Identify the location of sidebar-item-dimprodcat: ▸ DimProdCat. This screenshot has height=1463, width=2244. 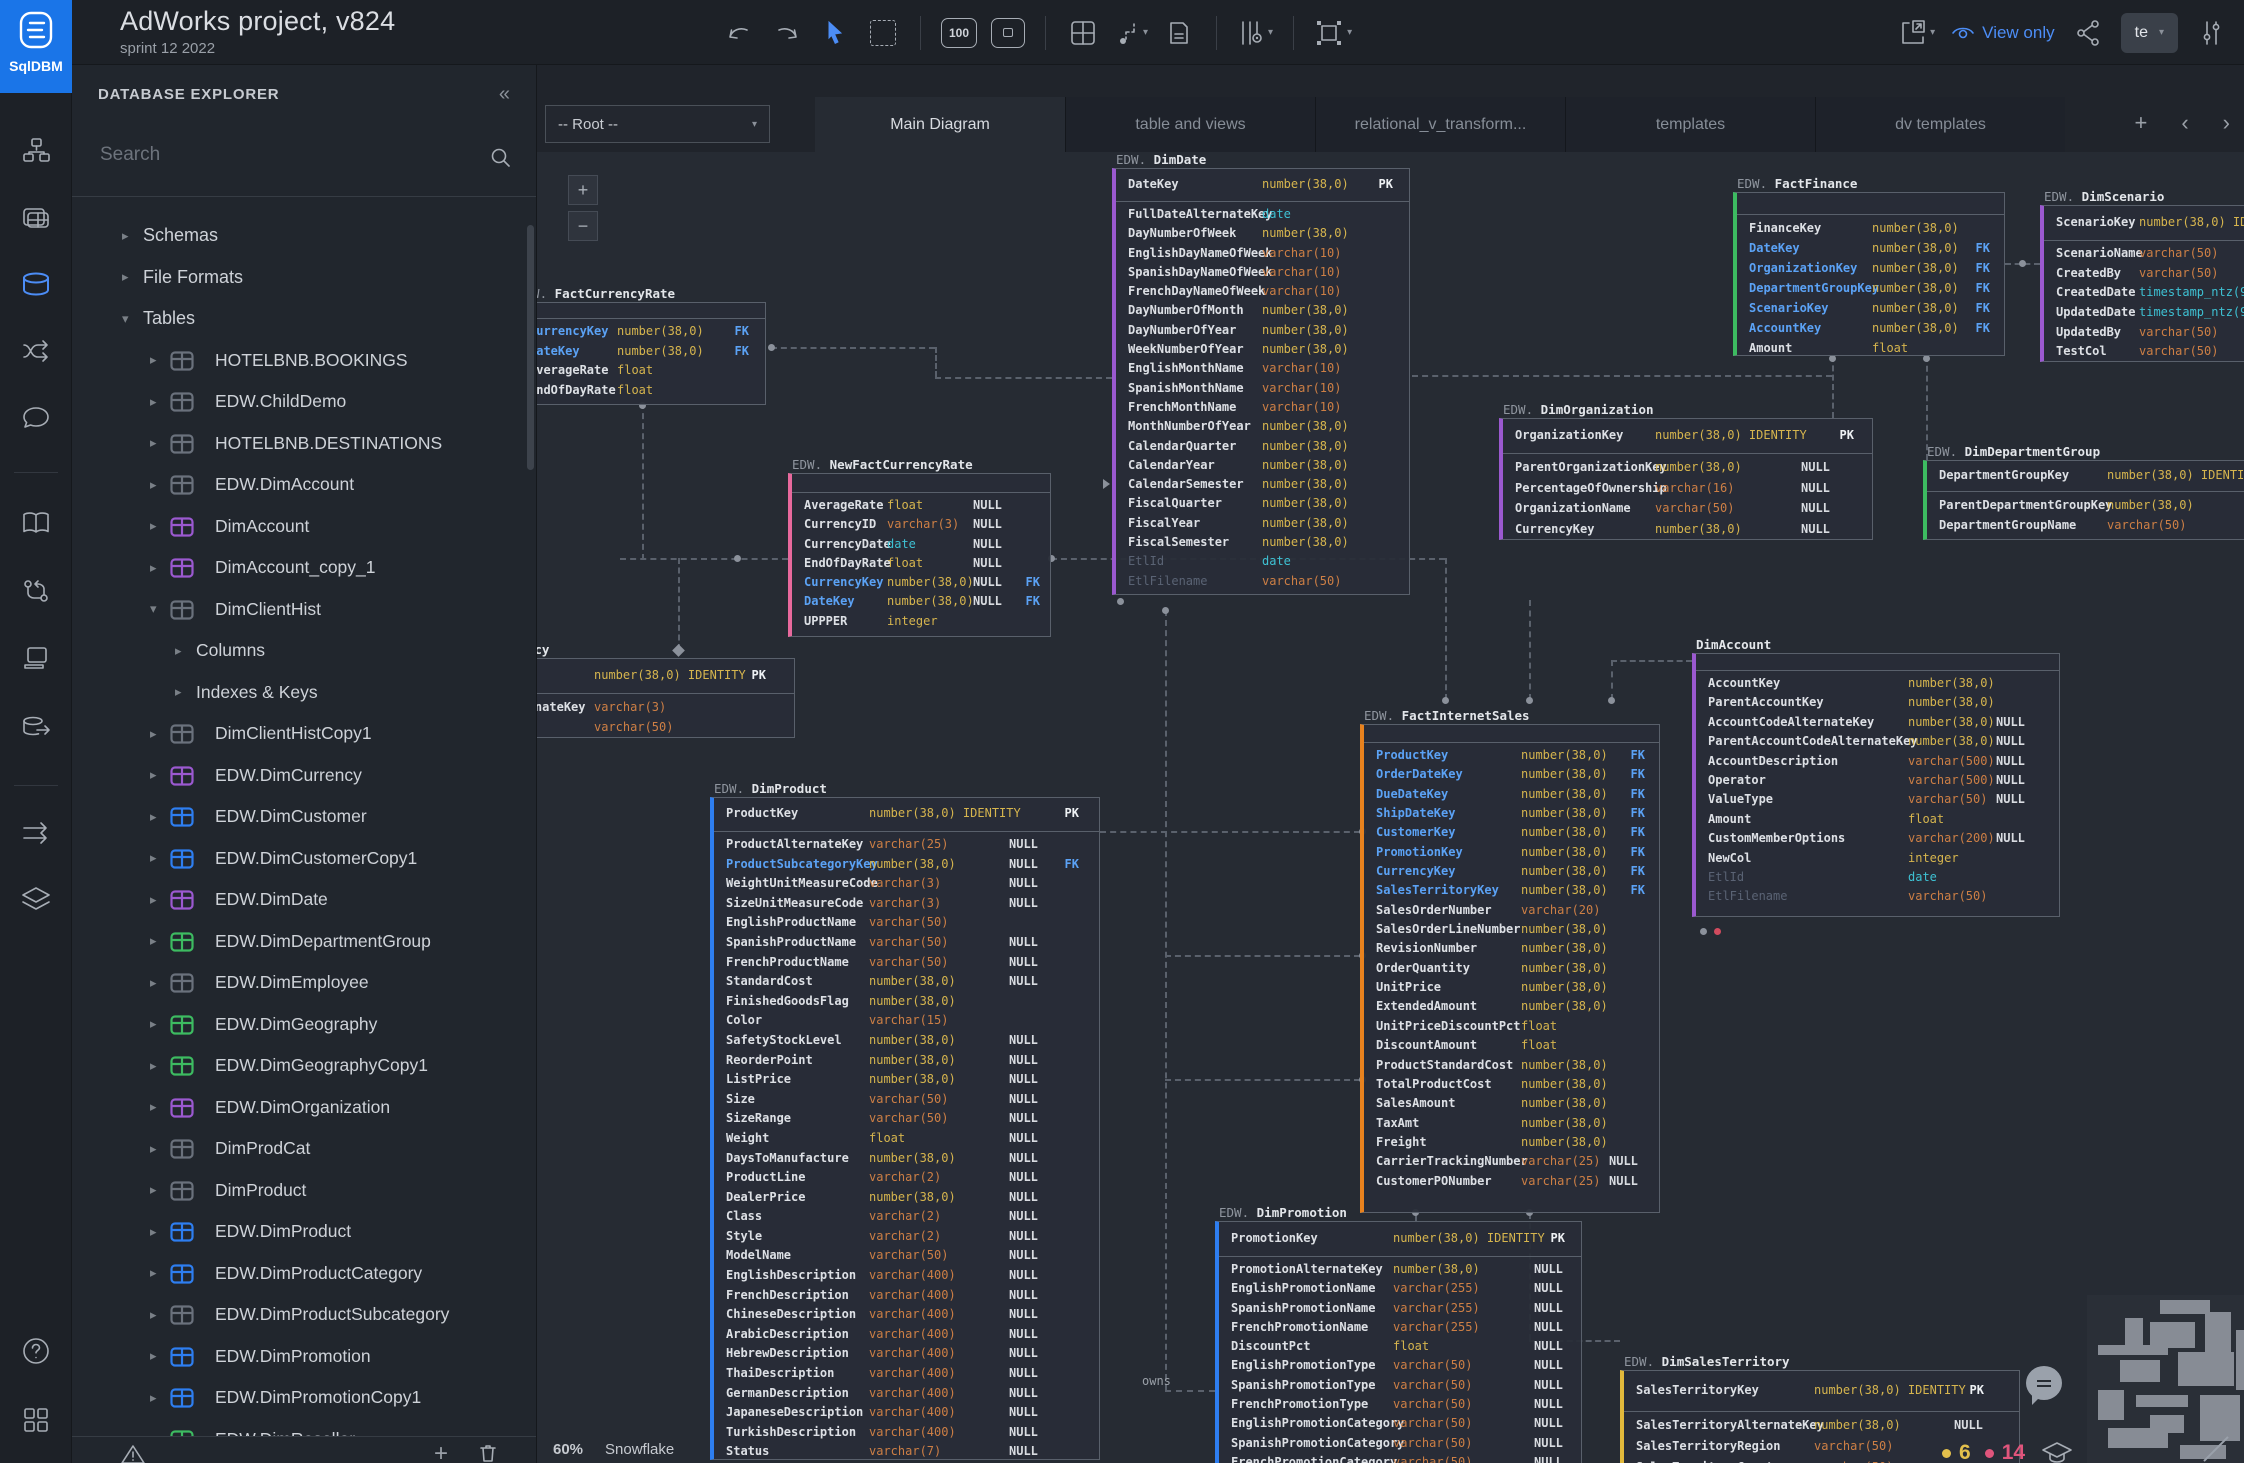
(304, 1149).